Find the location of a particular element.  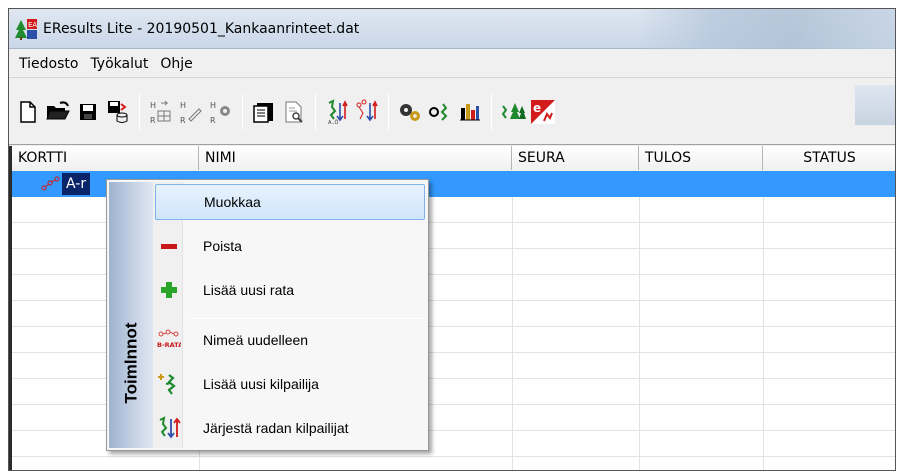

grid-header: KORTTI NIMI SEURA TULOS STATUS is located at coordinates (453, 158).